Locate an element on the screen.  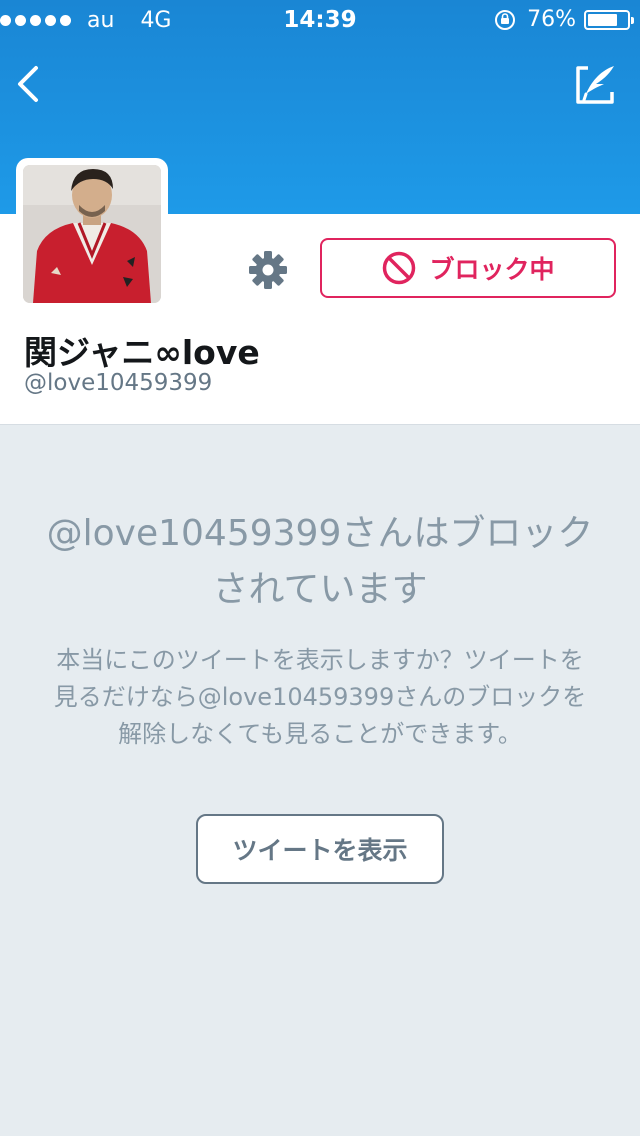
compose-tweet-button is located at coordinates (595, 85).